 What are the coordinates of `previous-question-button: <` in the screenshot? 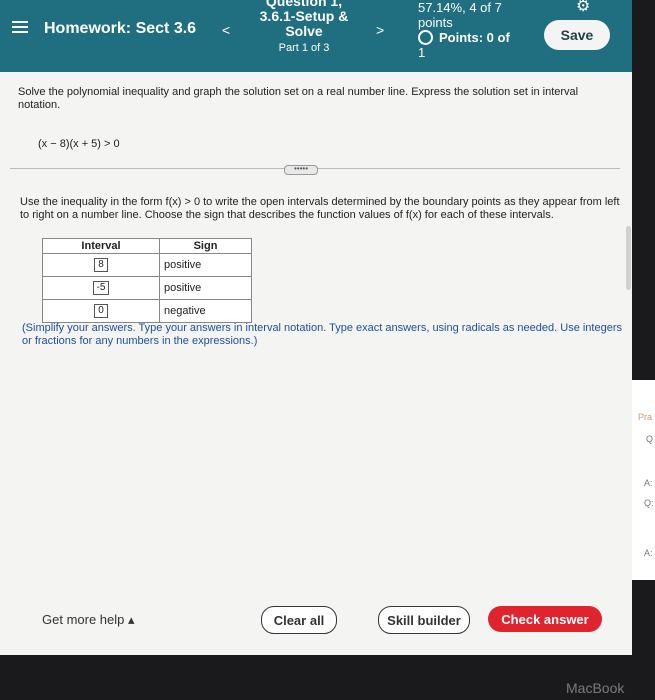 It's located at (226, 30).